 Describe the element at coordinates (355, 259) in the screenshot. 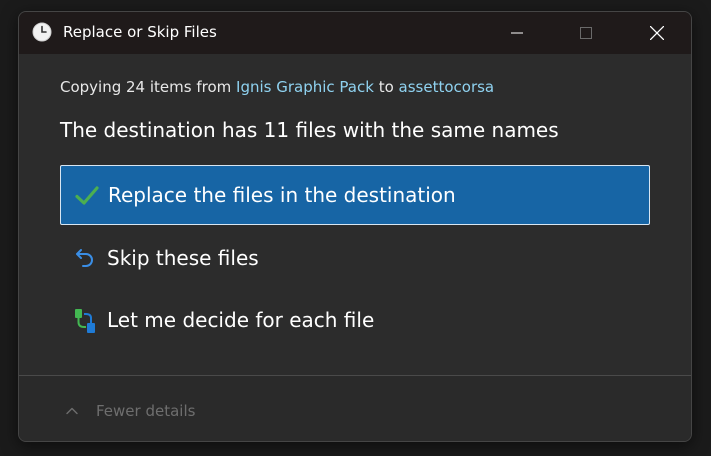

I see `skip-files-option: Skip these files` at that location.